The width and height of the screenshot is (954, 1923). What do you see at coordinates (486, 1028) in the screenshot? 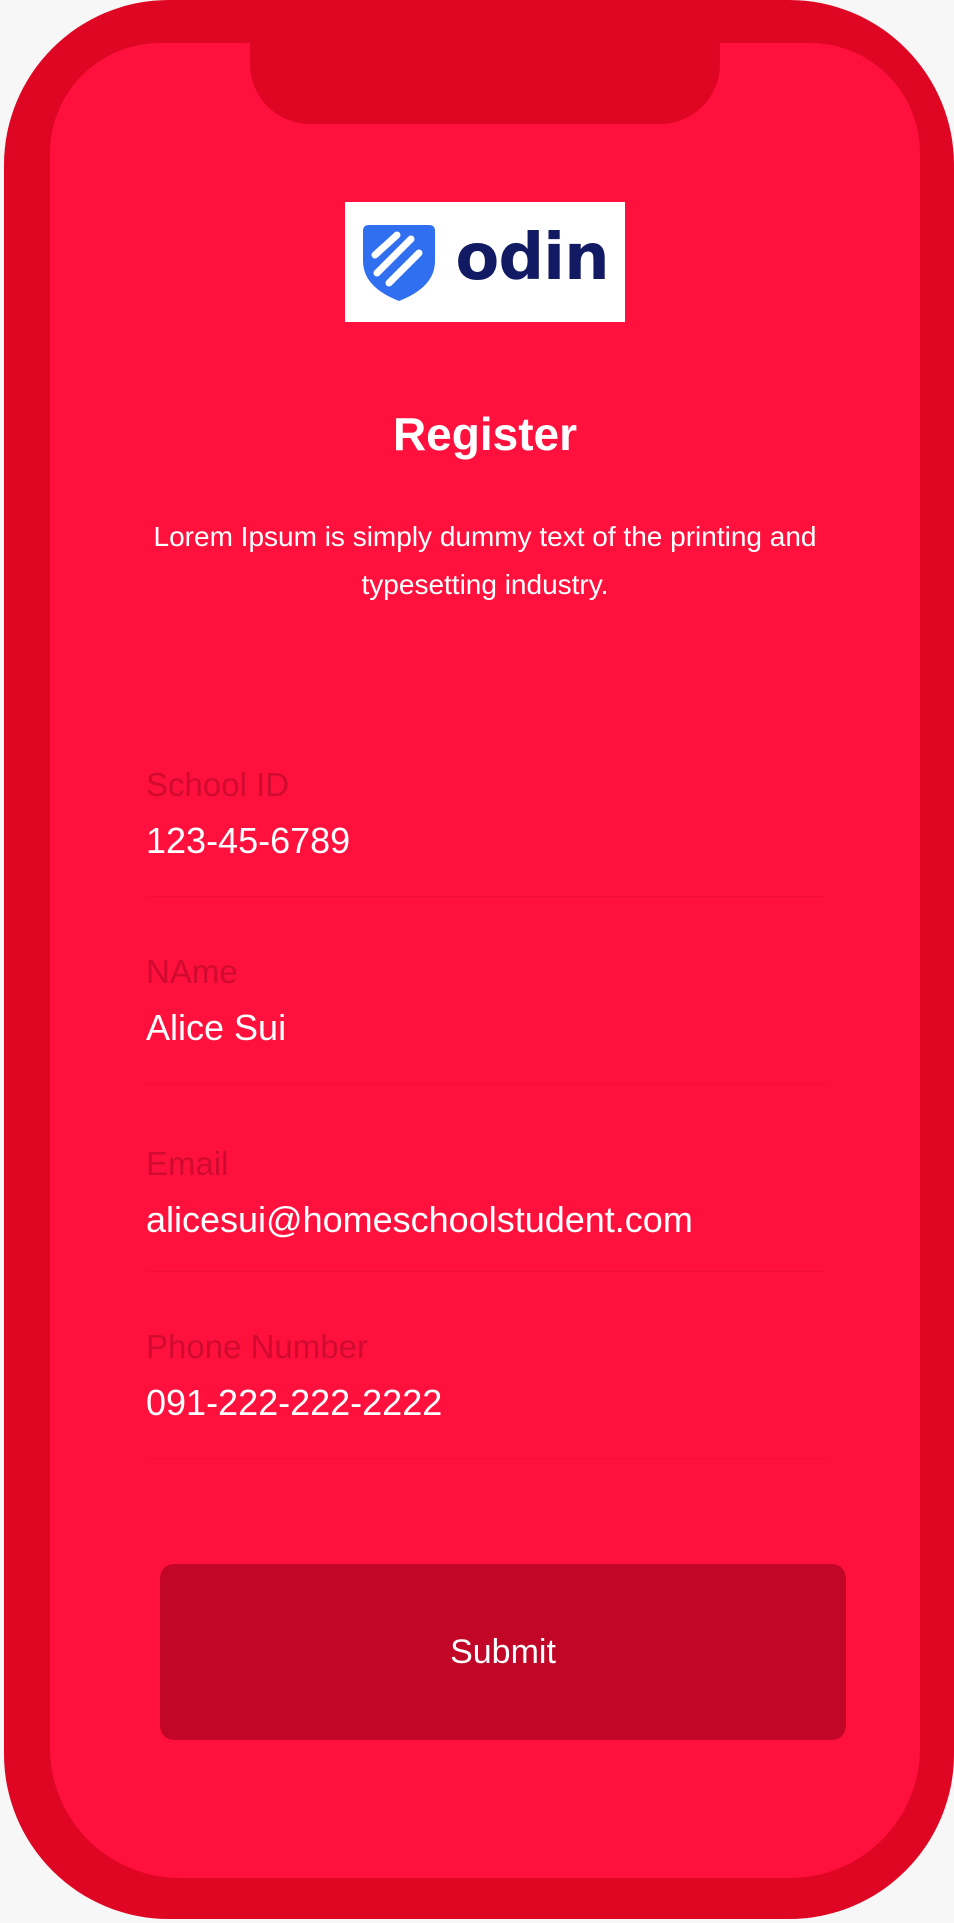
I see `name-input: Alice Sui` at bounding box center [486, 1028].